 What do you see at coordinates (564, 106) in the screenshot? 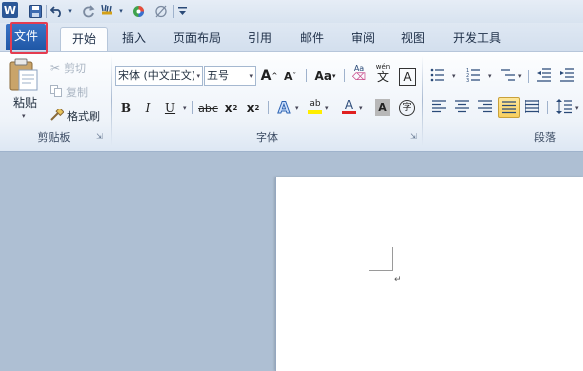
I see `line-spacing-icon` at bounding box center [564, 106].